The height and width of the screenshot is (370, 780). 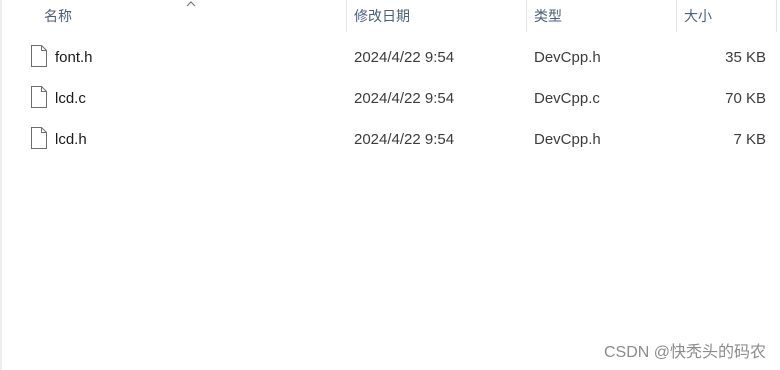 I want to click on column-separator, so click(x=776, y=16).